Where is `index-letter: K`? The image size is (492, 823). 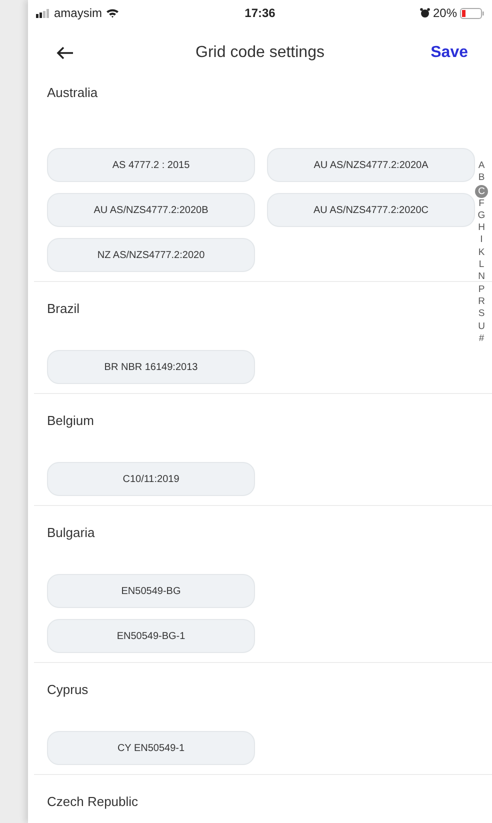 index-letter: K is located at coordinates (481, 253).